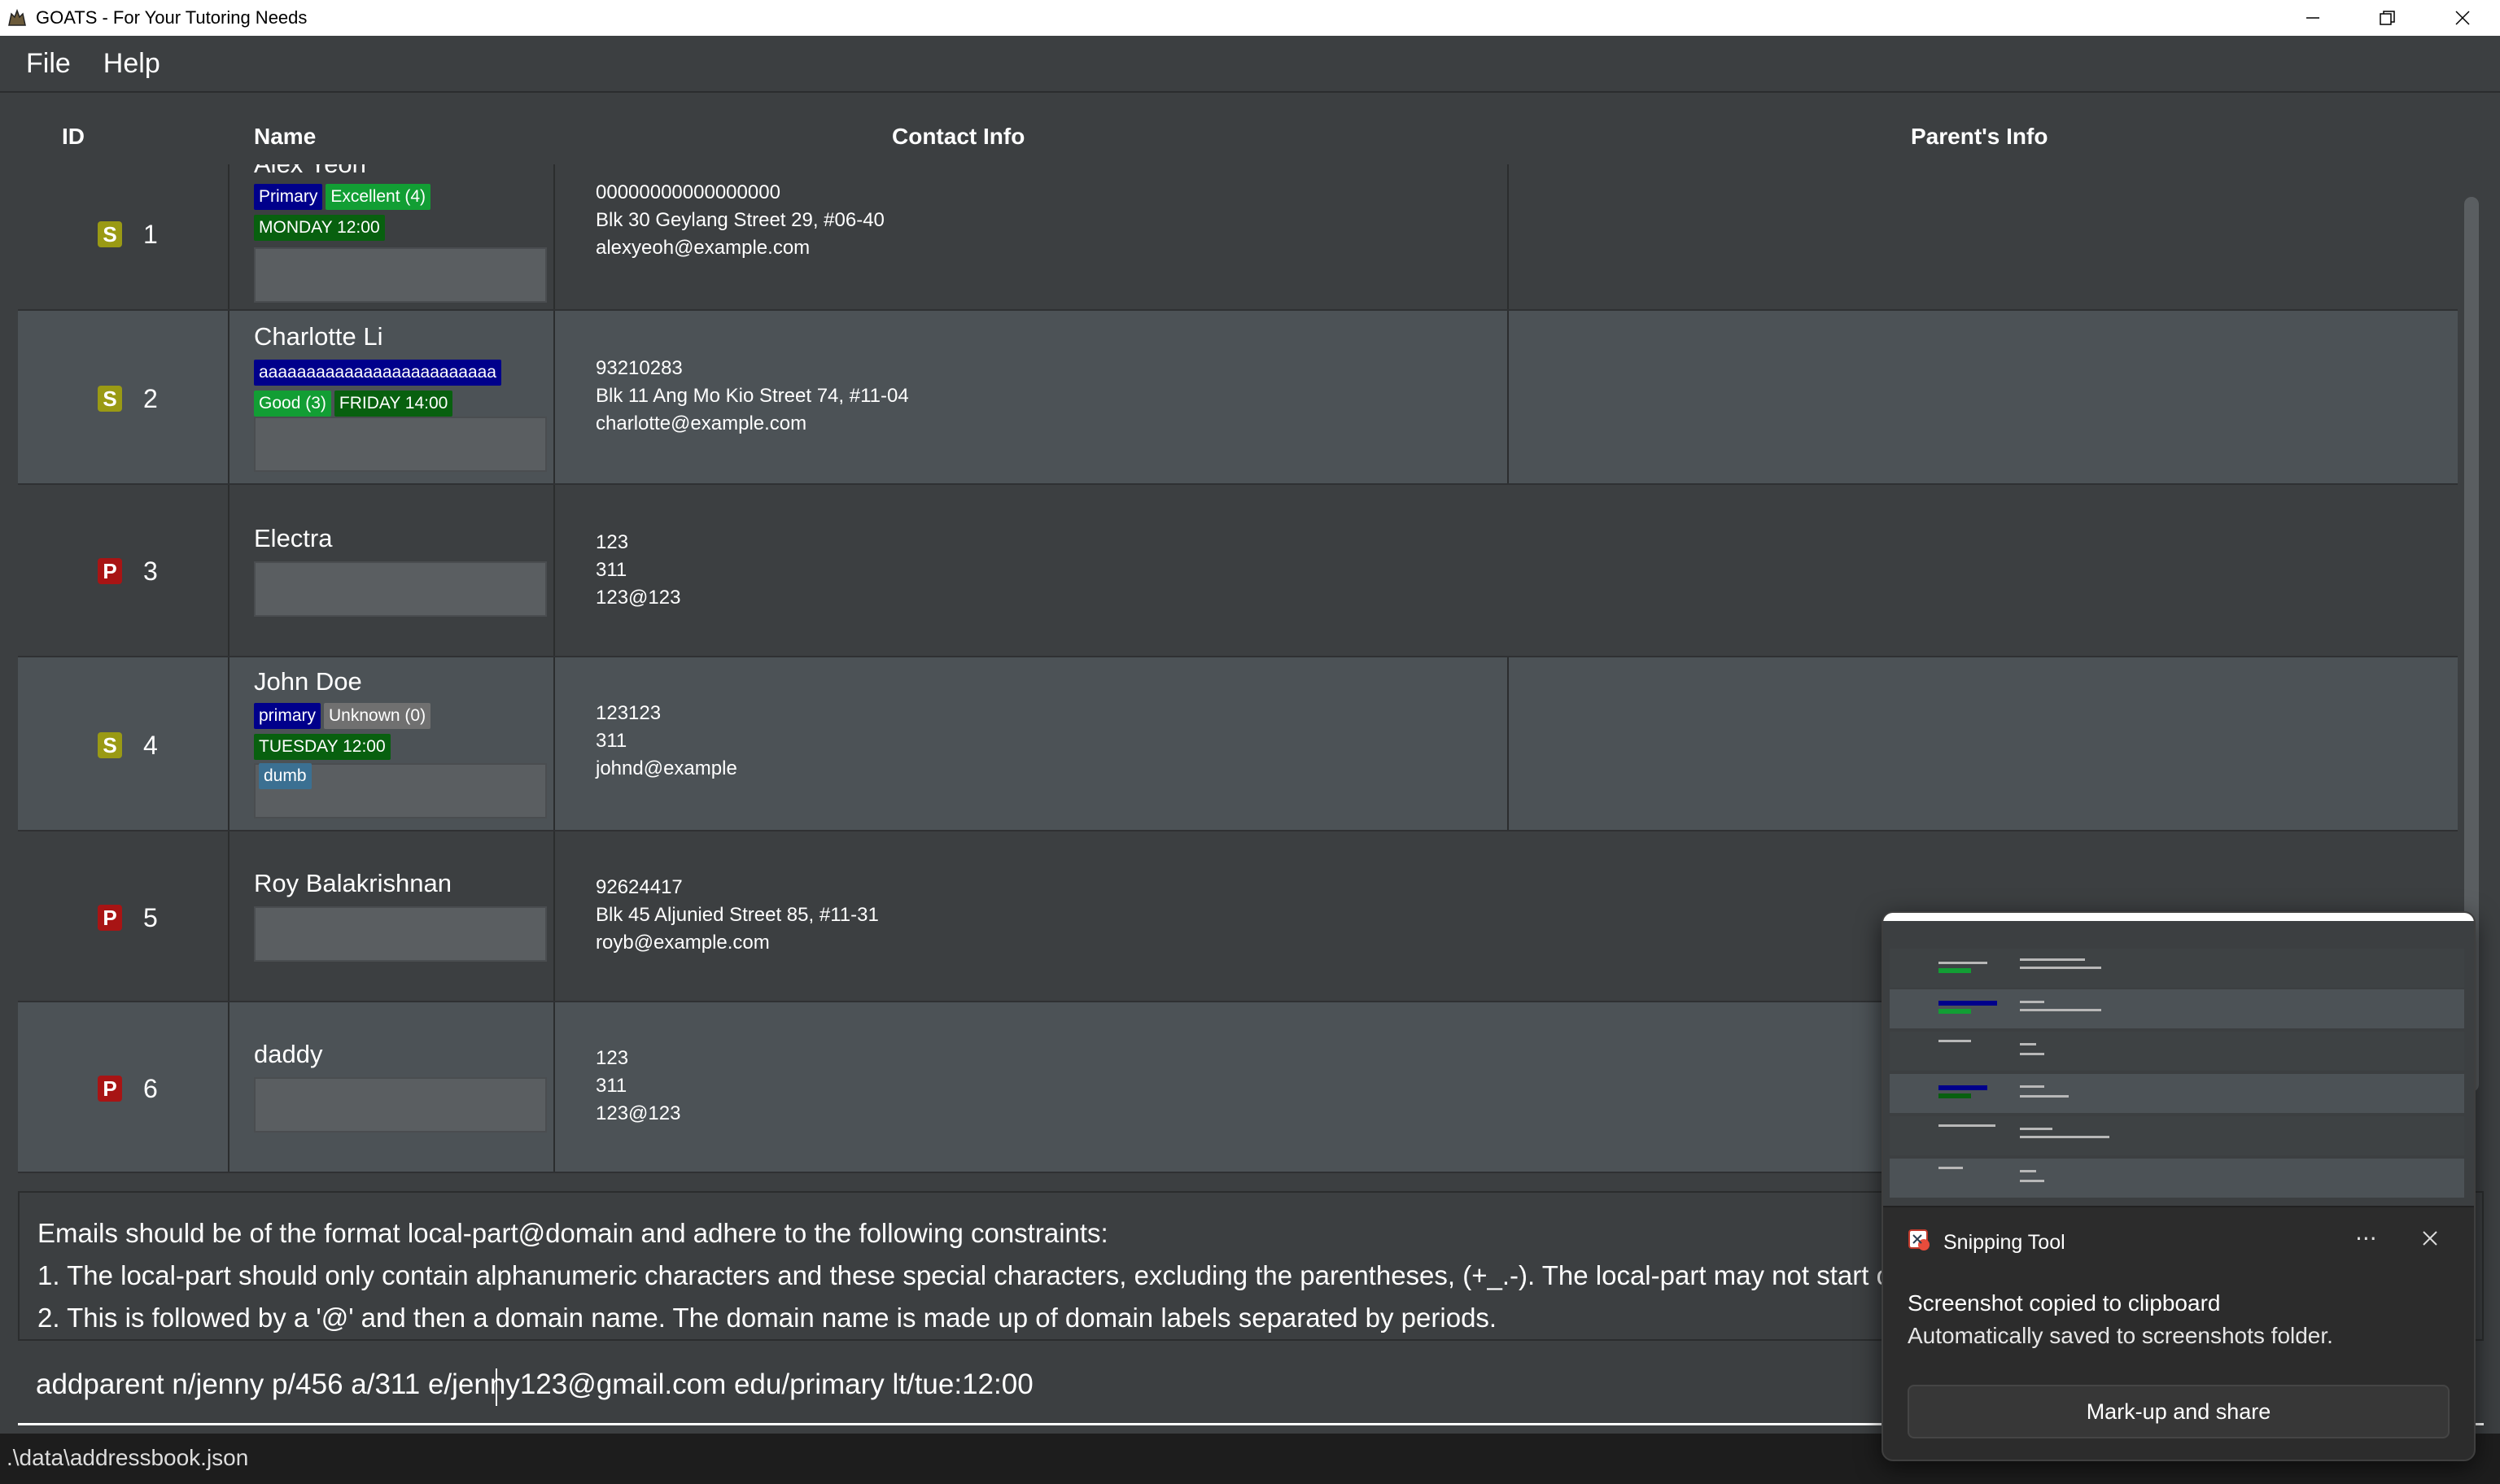  What do you see at coordinates (629, 713) in the screenshot?
I see `phone: 123123` at bounding box center [629, 713].